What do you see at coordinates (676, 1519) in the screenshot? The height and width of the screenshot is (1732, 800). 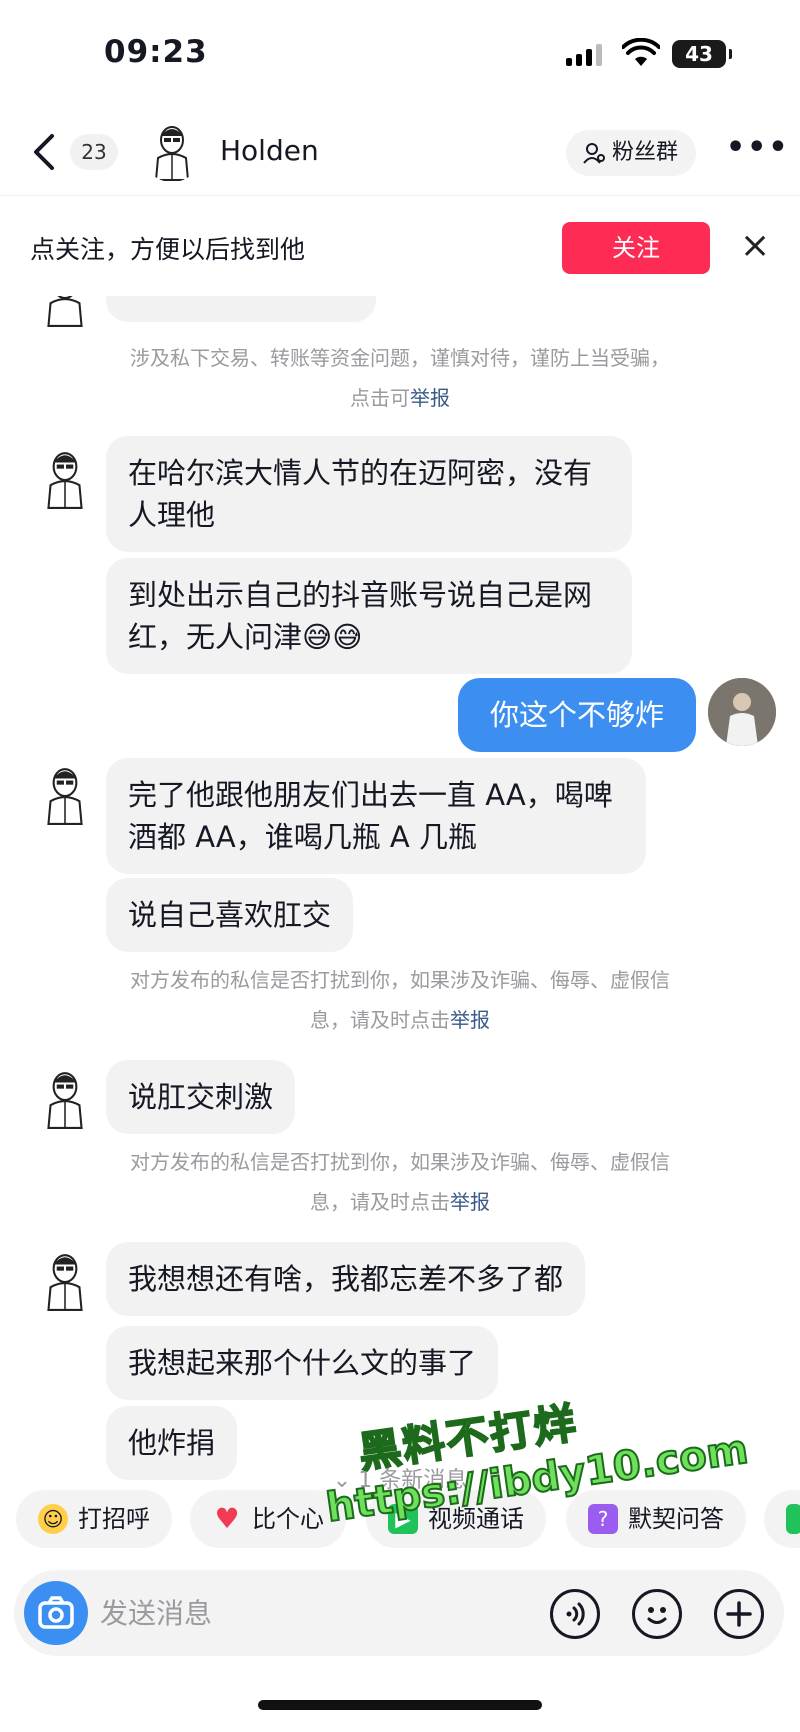 I see `quick-action-label: 默契问答` at bounding box center [676, 1519].